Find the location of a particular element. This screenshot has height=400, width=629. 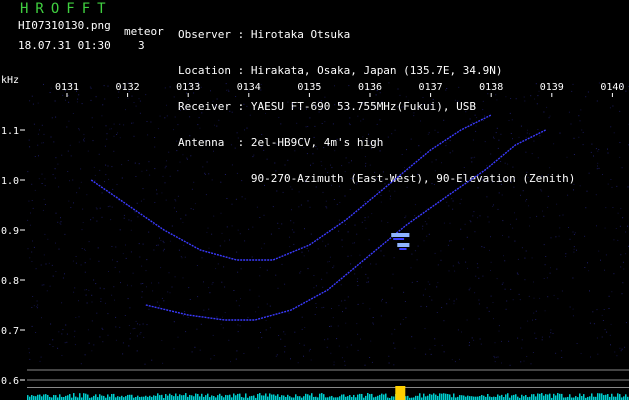

y-tick-label: 0.6 is located at coordinates (10, 381).